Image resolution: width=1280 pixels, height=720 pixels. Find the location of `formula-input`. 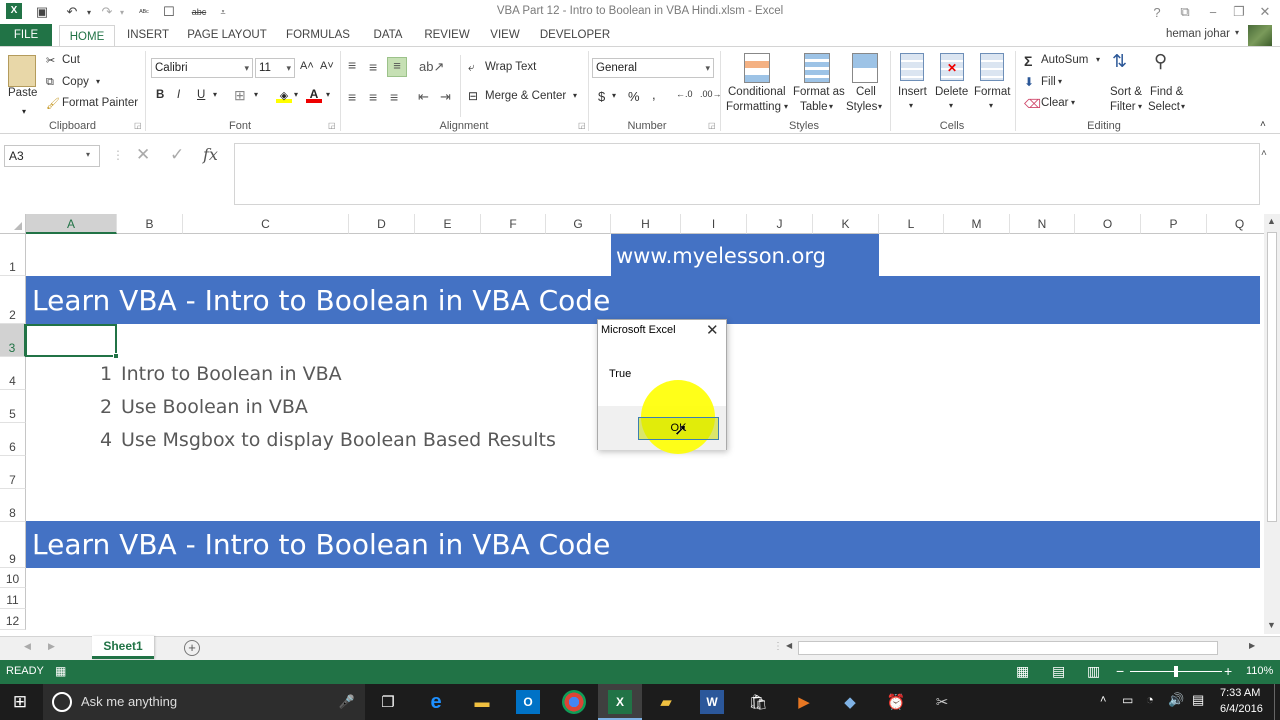

formula-input is located at coordinates (747, 174).